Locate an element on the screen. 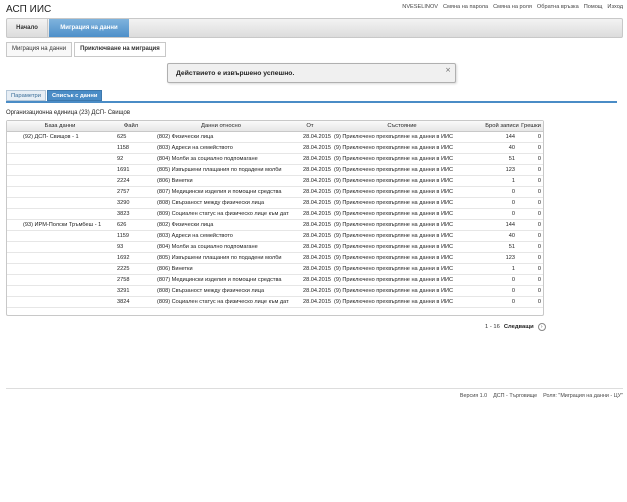 This screenshot has height=502, width=627. tab-data-list: Списък с данни is located at coordinates (74, 95).